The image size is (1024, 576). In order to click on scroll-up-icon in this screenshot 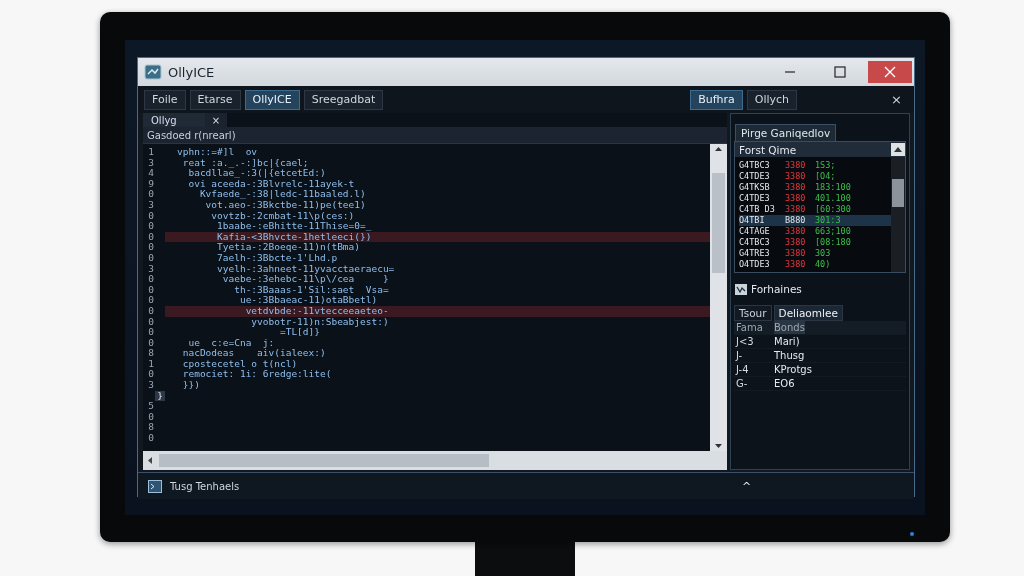, I will do `click(718, 149)`.